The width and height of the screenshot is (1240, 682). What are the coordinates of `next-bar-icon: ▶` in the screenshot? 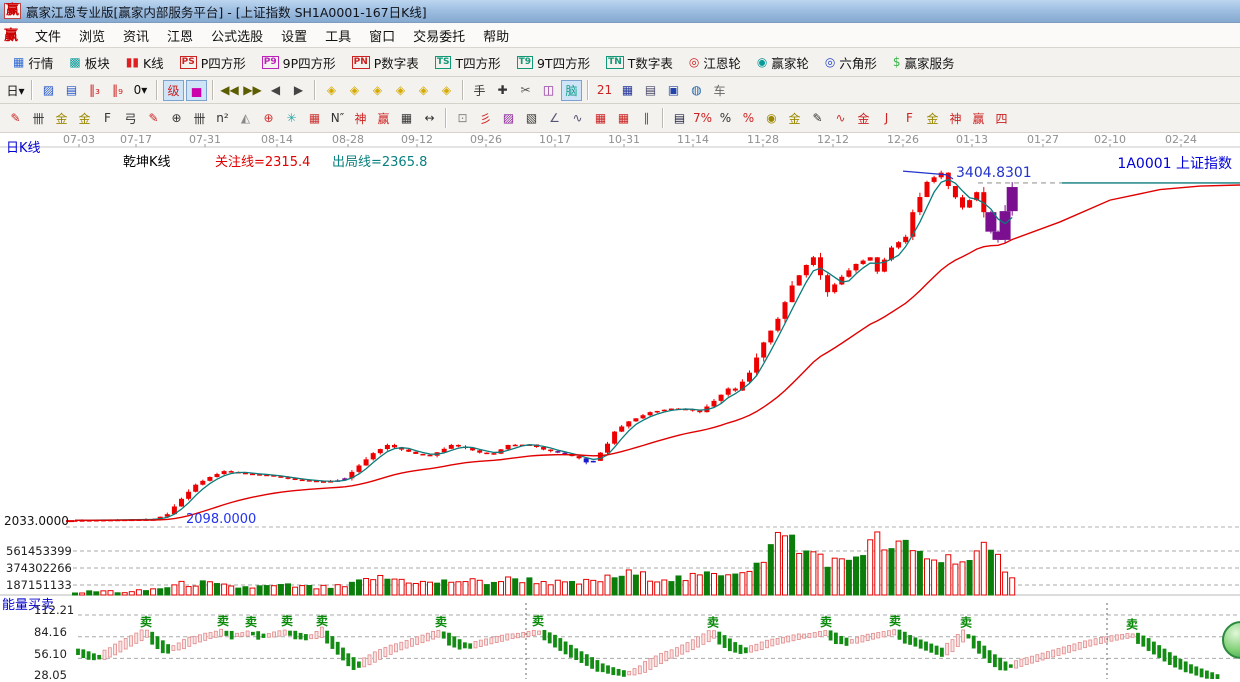 It's located at (298, 90).